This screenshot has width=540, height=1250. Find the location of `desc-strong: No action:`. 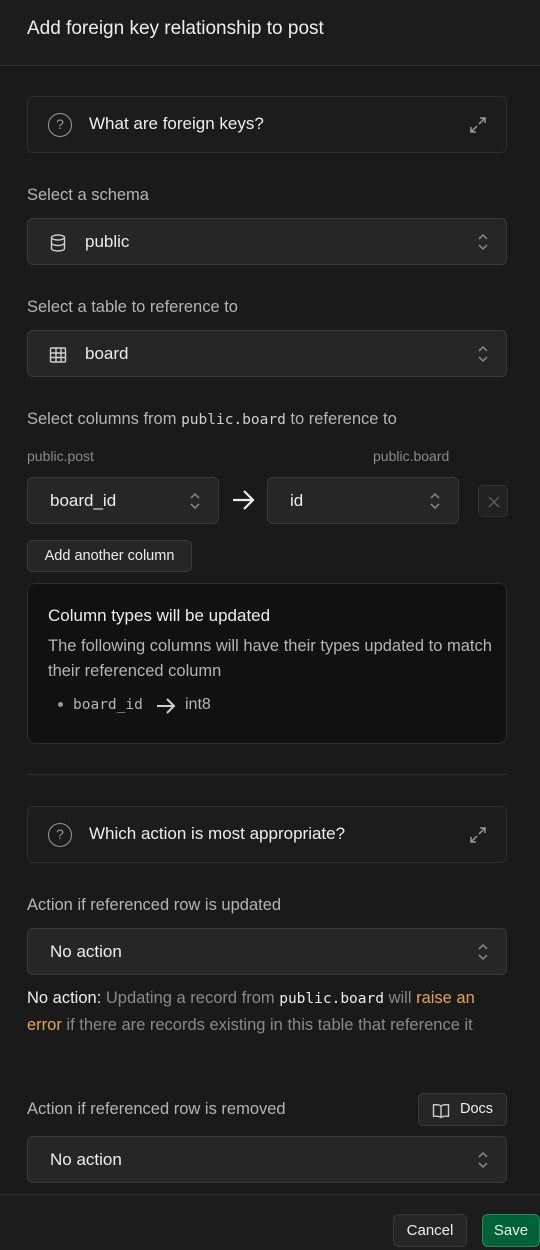

desc-strong: No action: is located at coordinates (64, 998).